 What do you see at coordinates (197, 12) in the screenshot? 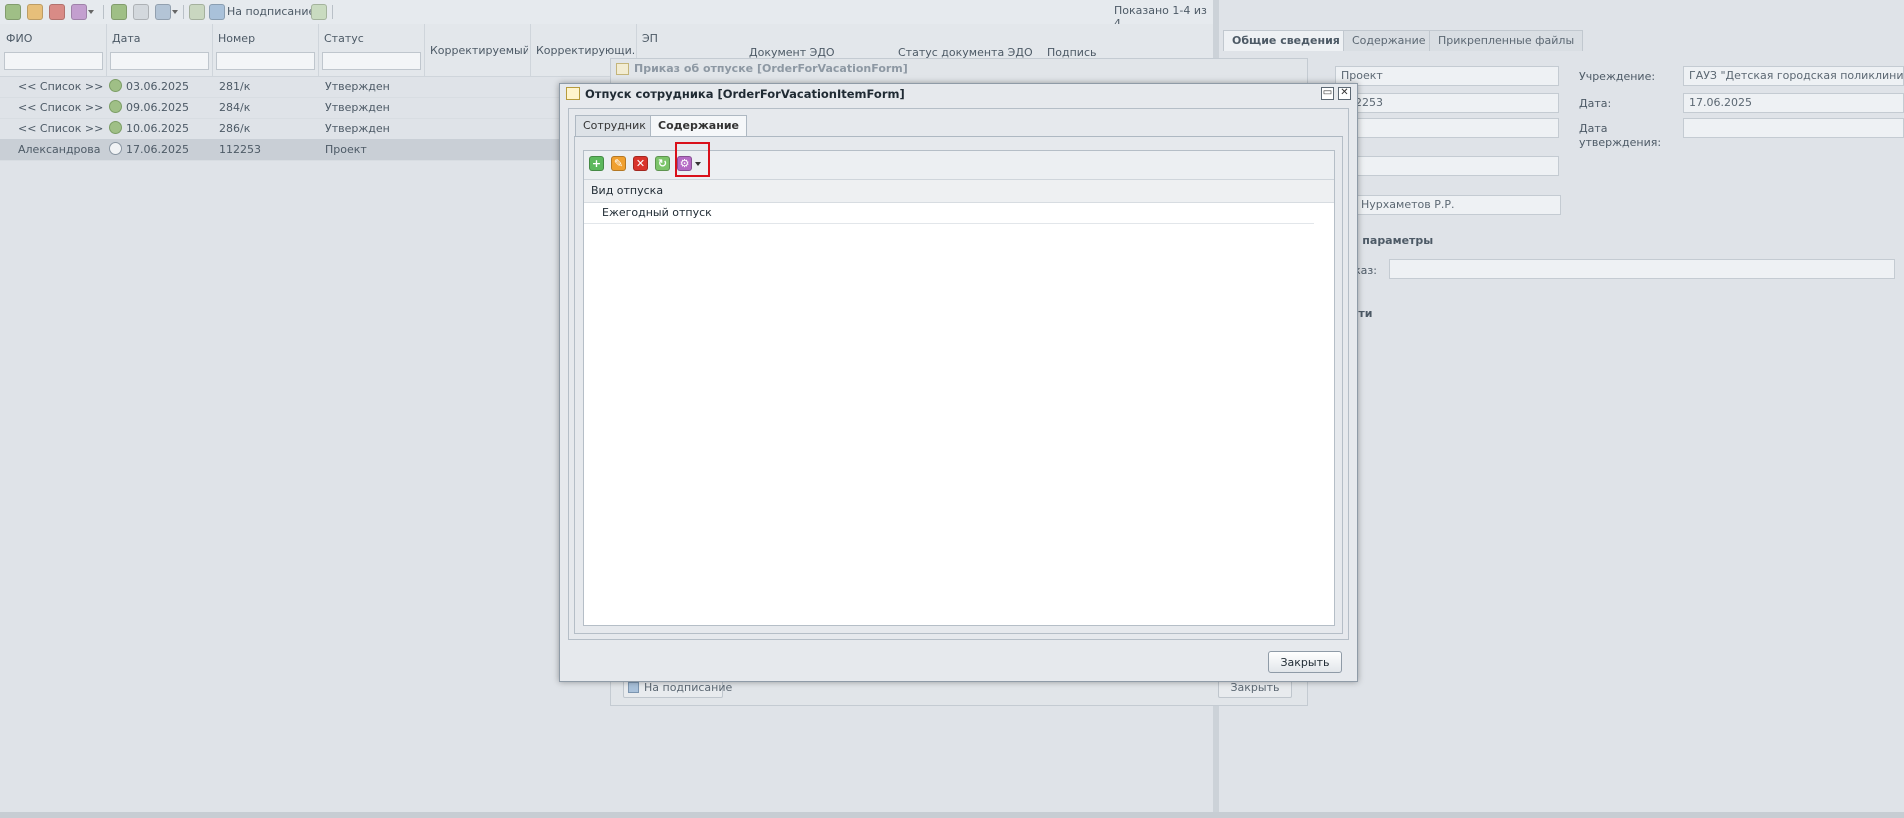
I see `import-icon` at bounding box center [197, 12].